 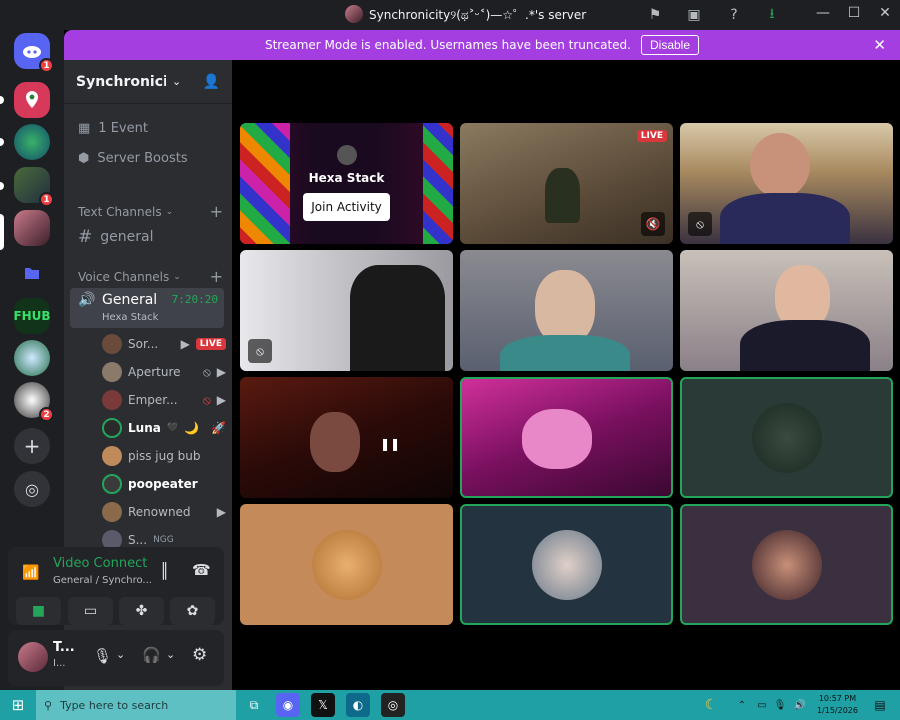 I want to click on voice-activity: Hexa Stack, so click(x=130, y=317).